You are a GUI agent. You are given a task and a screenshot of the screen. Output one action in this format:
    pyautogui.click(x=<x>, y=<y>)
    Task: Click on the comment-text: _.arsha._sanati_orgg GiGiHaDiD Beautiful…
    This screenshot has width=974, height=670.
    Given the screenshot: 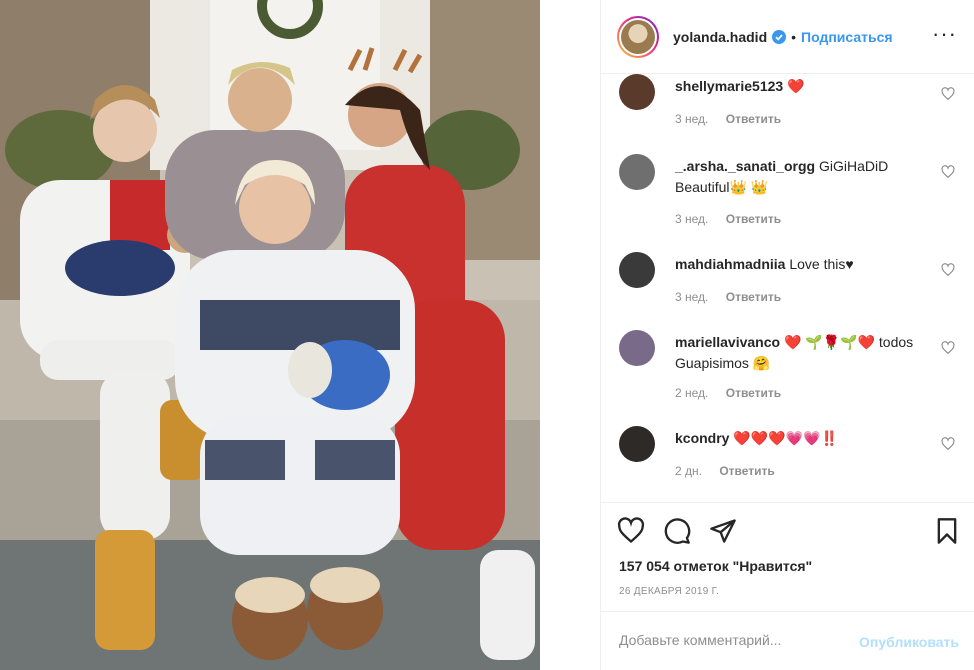 What is the action you would take?
    pyautogui.click(x=800, y=177)
    